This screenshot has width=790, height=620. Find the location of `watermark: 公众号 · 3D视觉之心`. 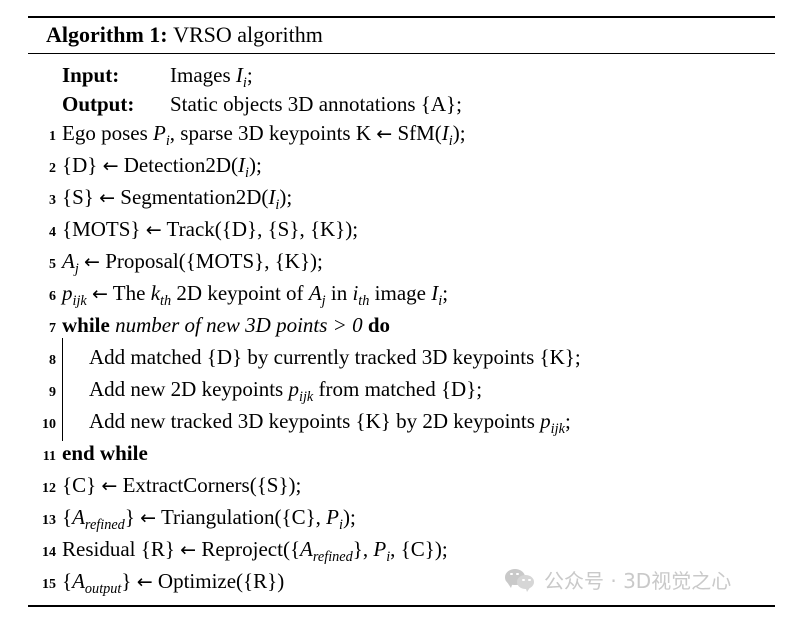

watermark: 公众号 · 3D视觉之心 is located at coordinates (618, 579).